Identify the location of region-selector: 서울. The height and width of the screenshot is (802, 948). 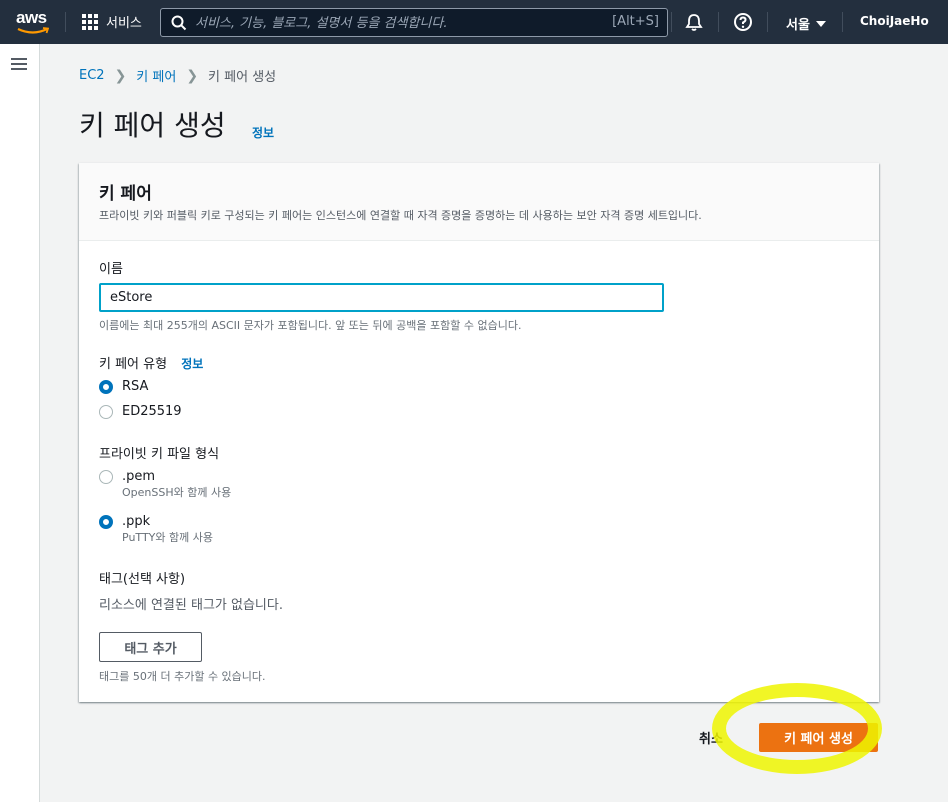
(806, 23).